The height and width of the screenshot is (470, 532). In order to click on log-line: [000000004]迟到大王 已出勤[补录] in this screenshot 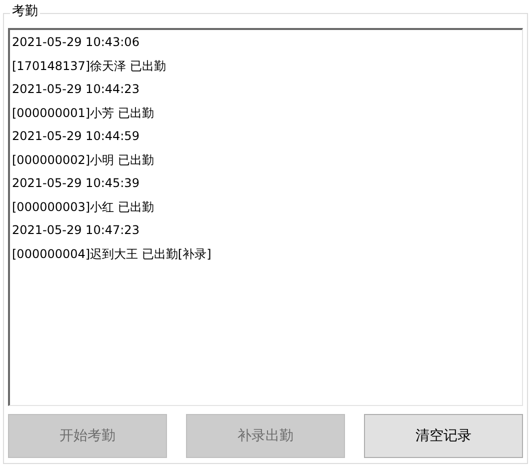, I will do `click(112, 254)`.